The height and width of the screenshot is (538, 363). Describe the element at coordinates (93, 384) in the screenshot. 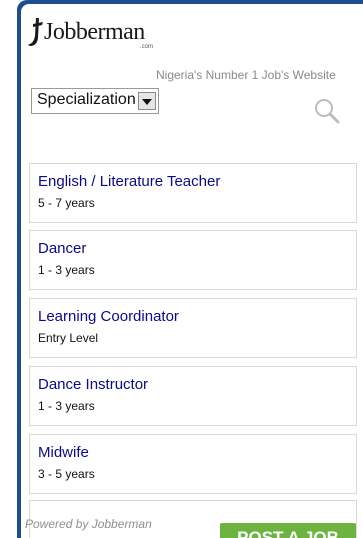

I see `job-title: Dance Instructor` at that location.